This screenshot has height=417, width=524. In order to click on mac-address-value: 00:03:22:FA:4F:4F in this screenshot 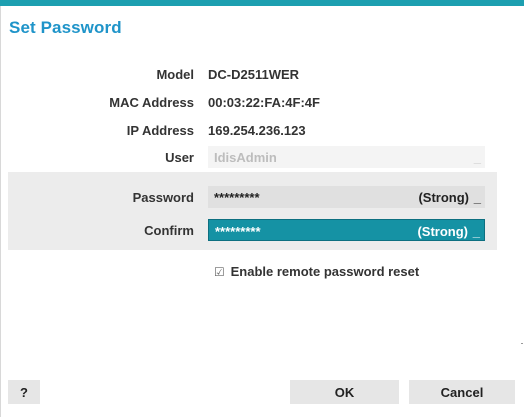, I will do `click(264, 102)`.